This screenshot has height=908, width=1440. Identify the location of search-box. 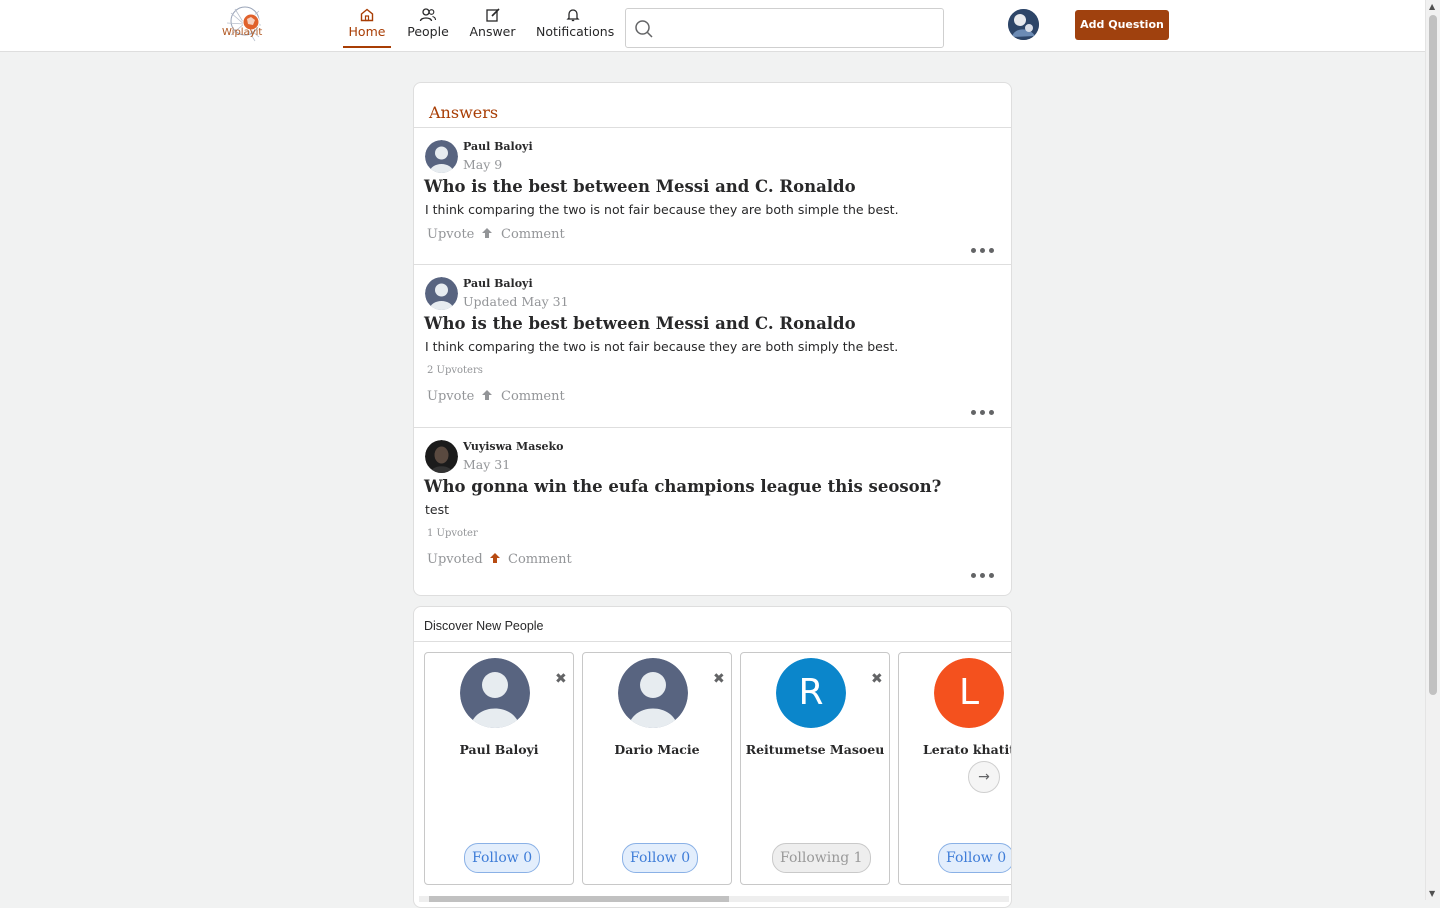
(784, 28).